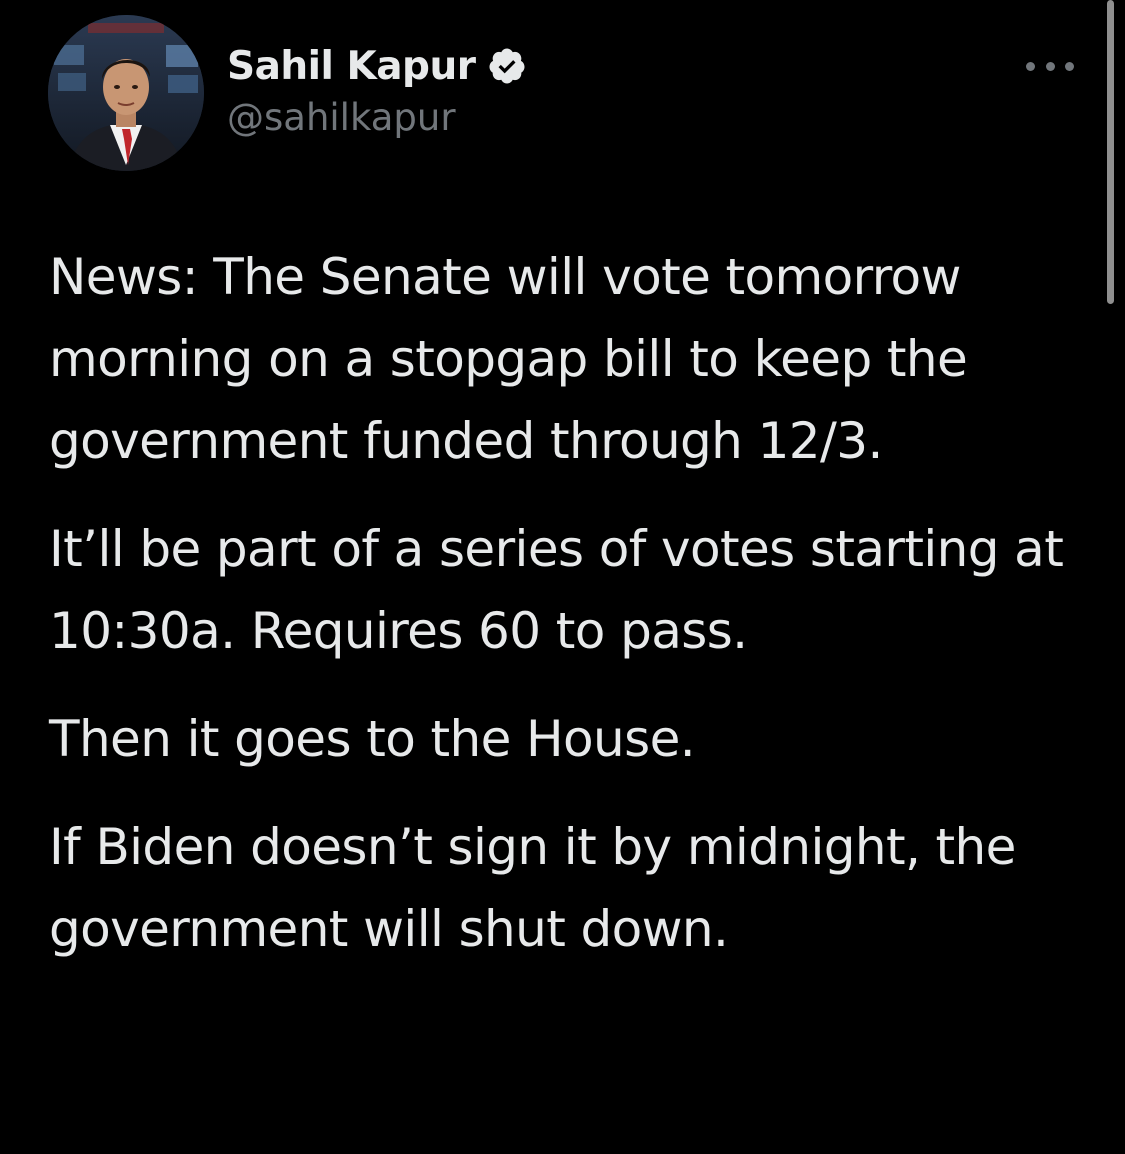  Describe the element at coordinates (341, 117) in the screenshot. I see `author-handle: @sahilkapur` at that location.